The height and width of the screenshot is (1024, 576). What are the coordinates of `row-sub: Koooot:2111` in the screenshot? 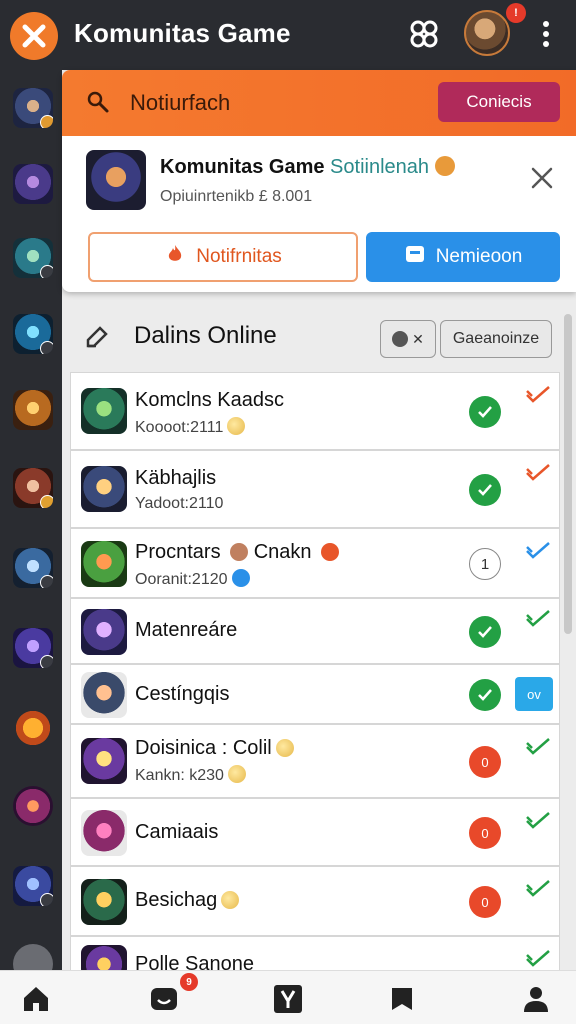 It's located at (190, 427).